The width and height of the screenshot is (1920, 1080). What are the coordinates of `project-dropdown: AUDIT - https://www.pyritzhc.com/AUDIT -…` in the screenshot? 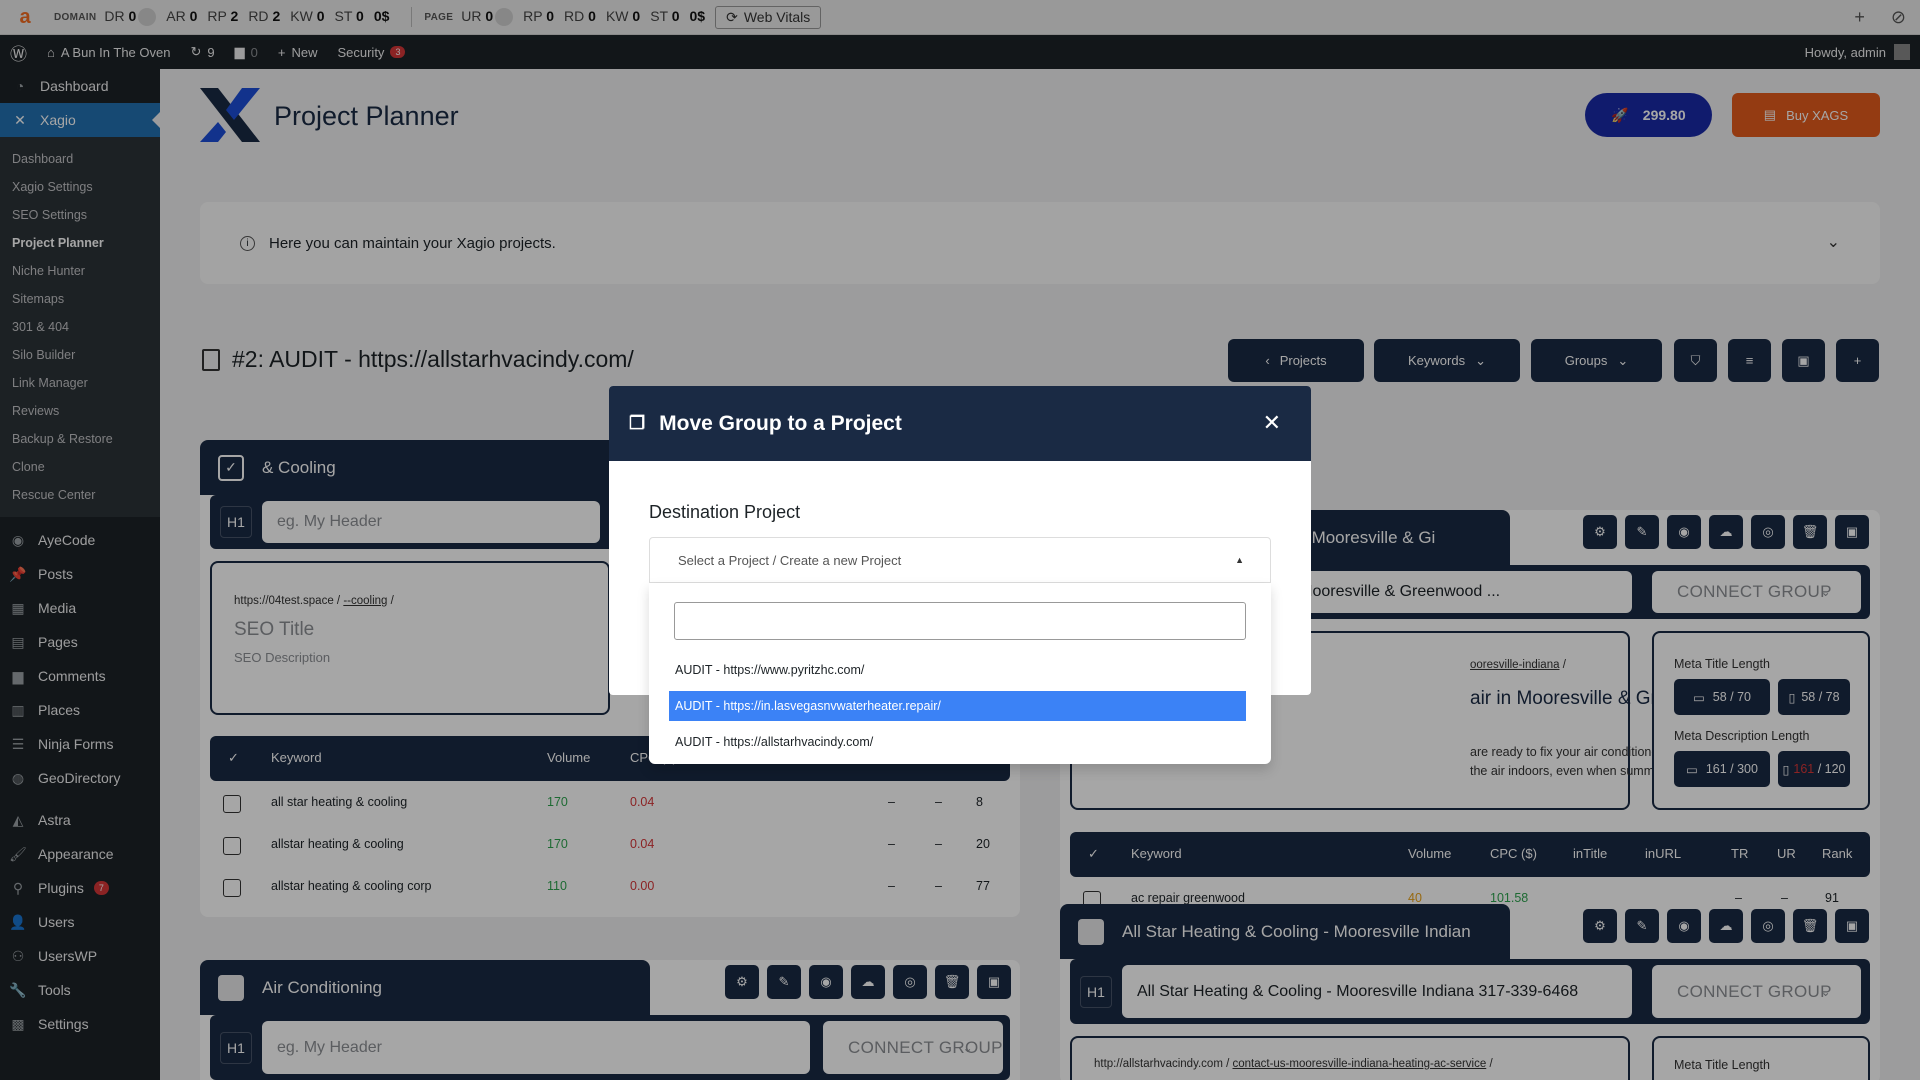 It's located at (960, 673).